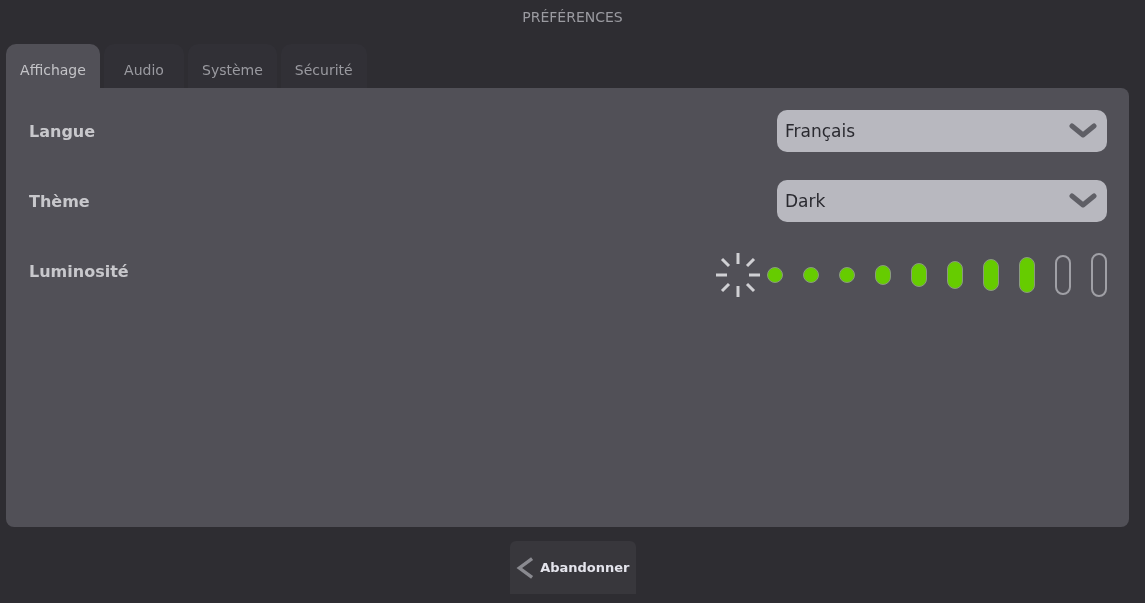  What do you see at coordinates (62, 131) in the screenshot?
I see `setting-label: Langue` at bounding box center [62, 131].